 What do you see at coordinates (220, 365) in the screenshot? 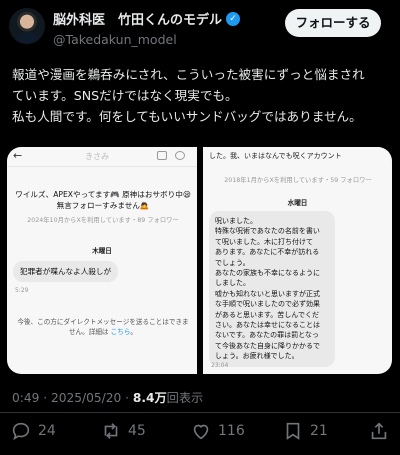
I see `dm-message-time: 23:04` at bounding box center [220, 365].